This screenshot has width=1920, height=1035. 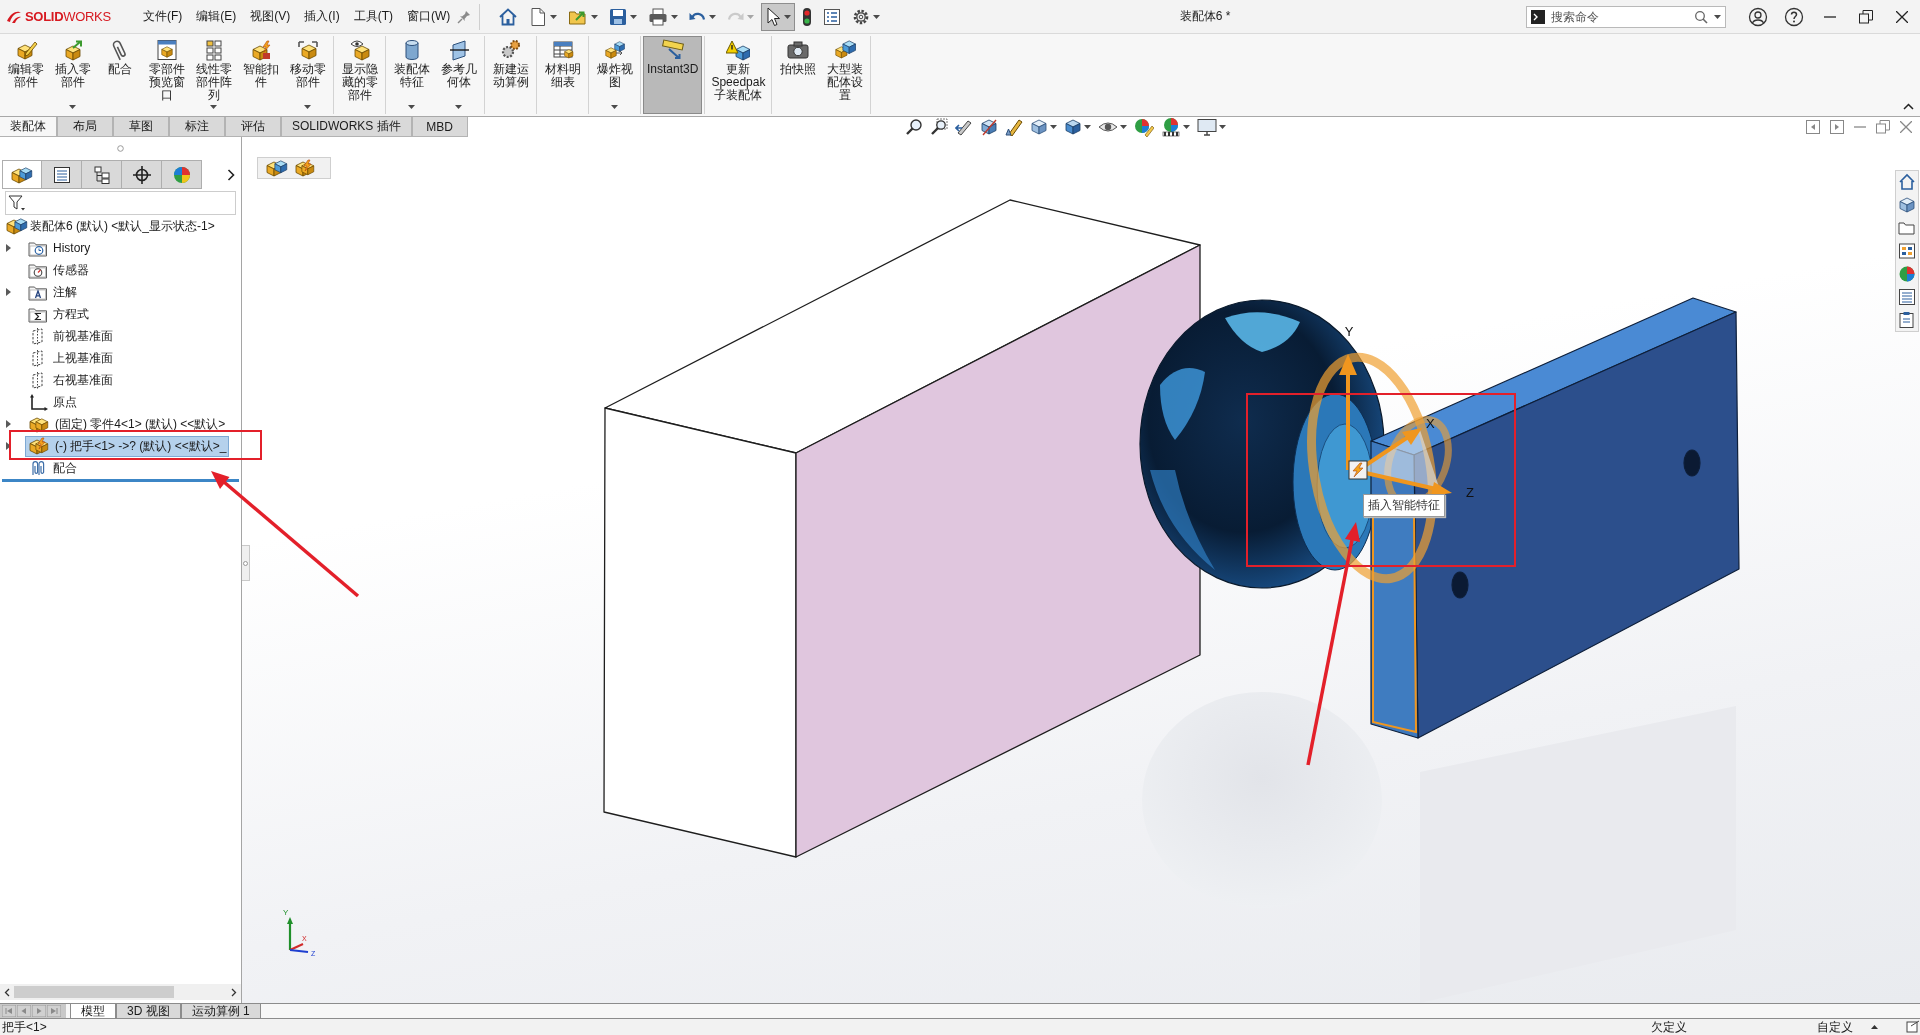 I want to click on orientation-triad, so click(x=298, y=935).